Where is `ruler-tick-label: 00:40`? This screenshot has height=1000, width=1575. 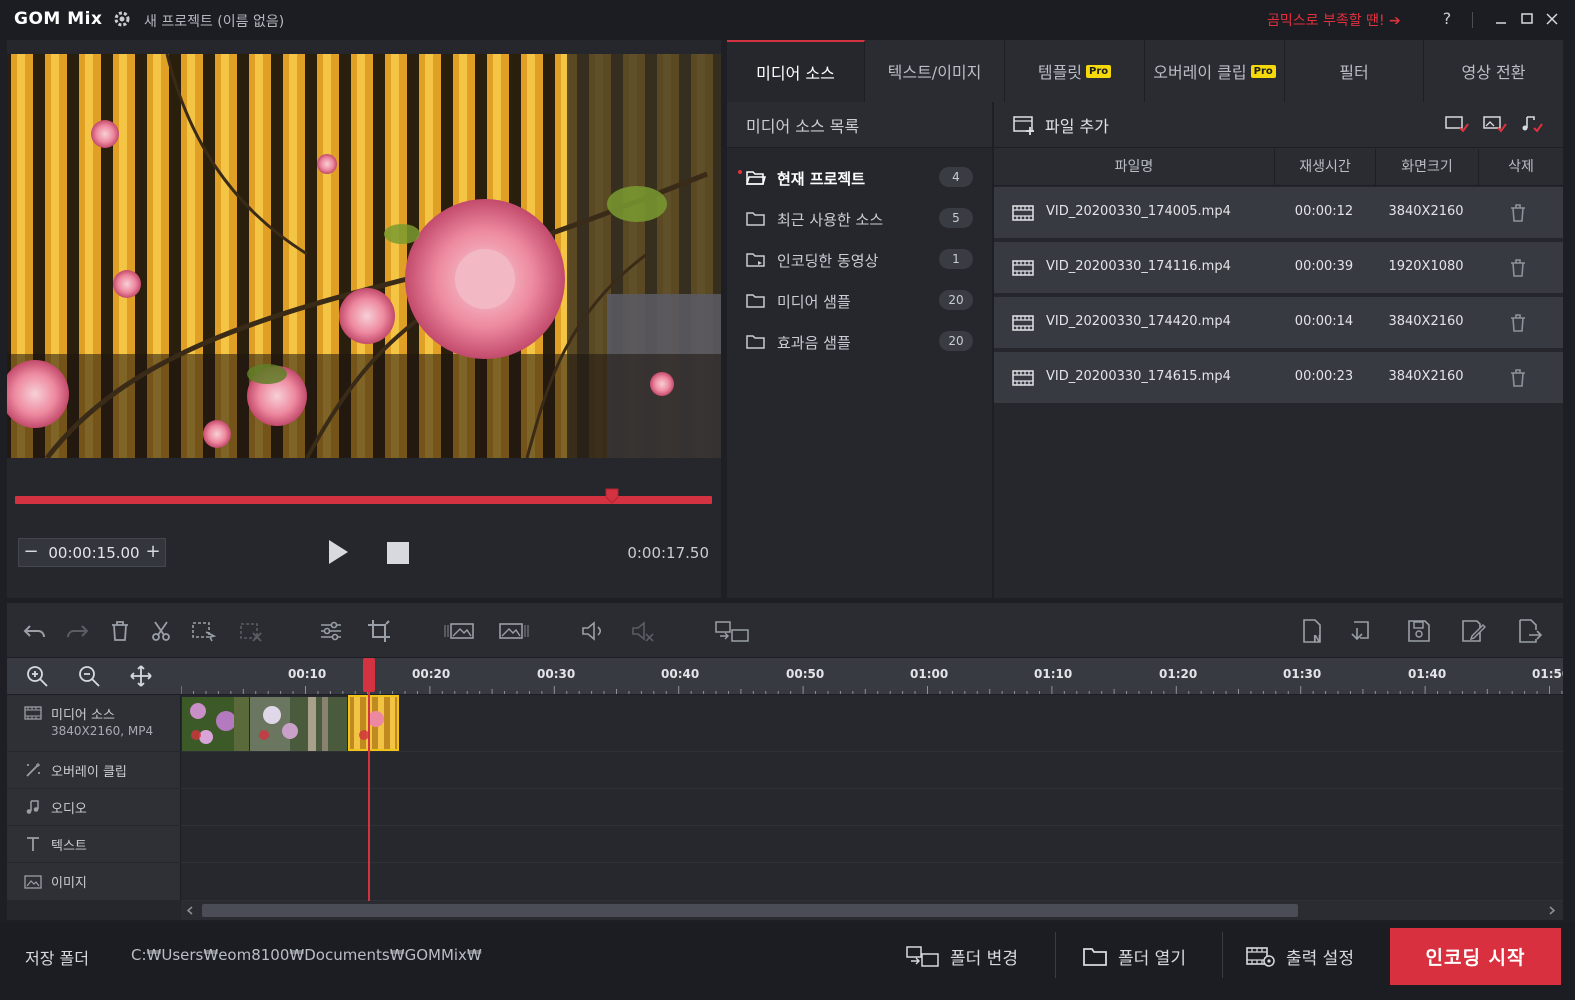
ruler-tick-label: 00:40 is located at coordinates (680, 674).